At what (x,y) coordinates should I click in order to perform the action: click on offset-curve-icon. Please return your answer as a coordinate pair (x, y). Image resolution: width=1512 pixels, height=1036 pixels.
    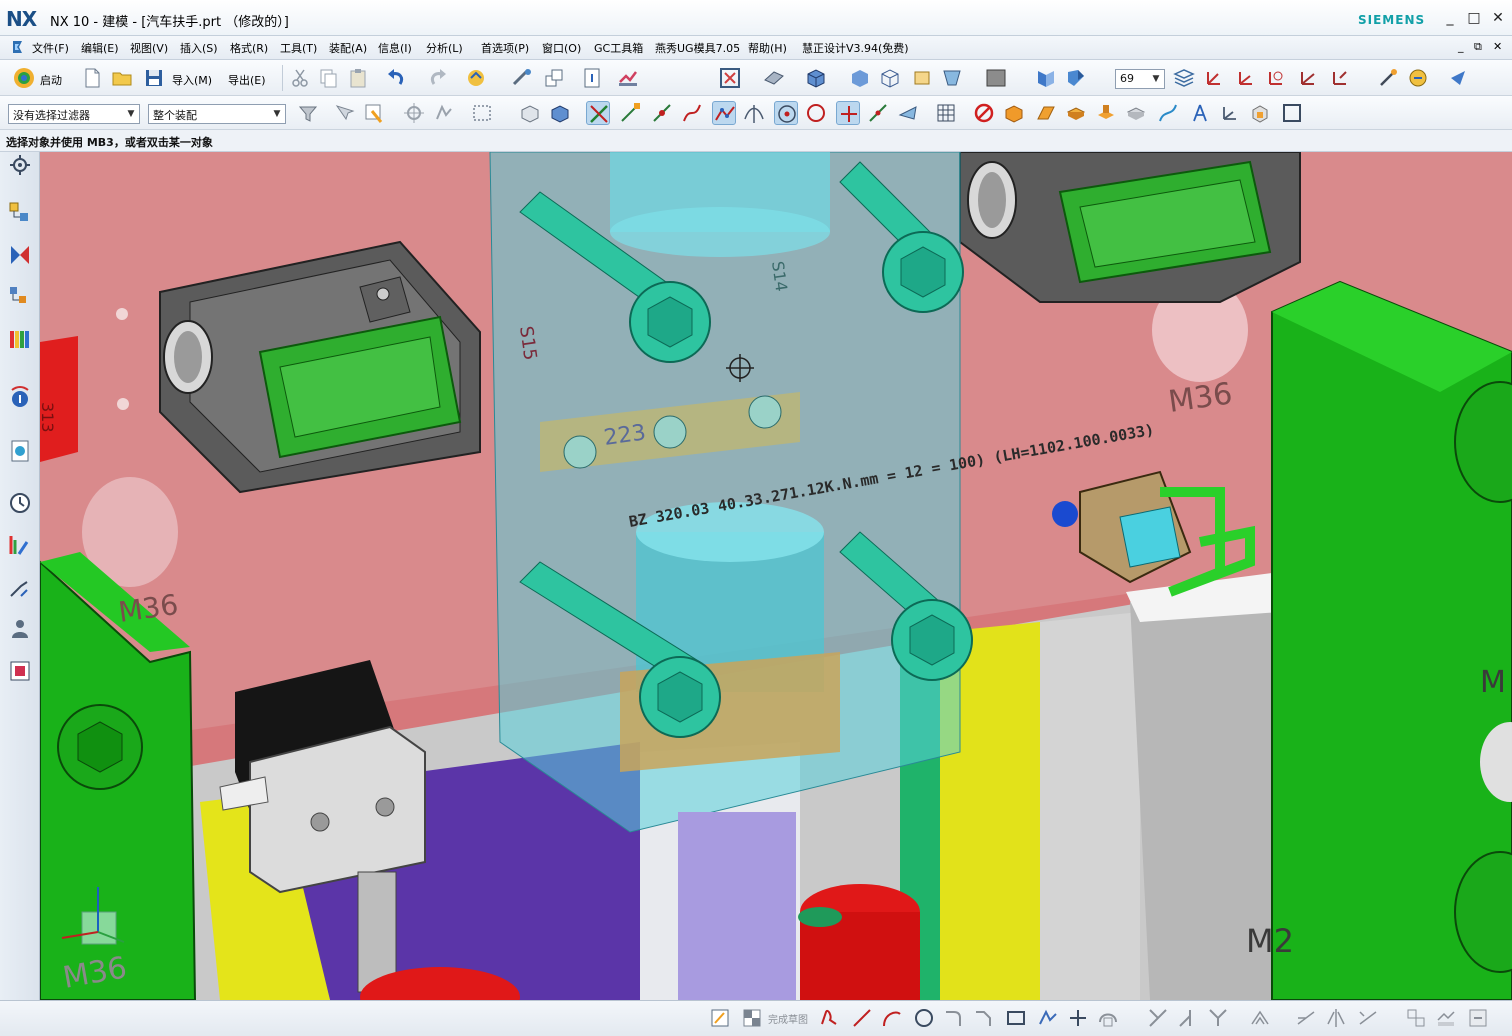
    Looking at the image, I should click on (1260, 1018).